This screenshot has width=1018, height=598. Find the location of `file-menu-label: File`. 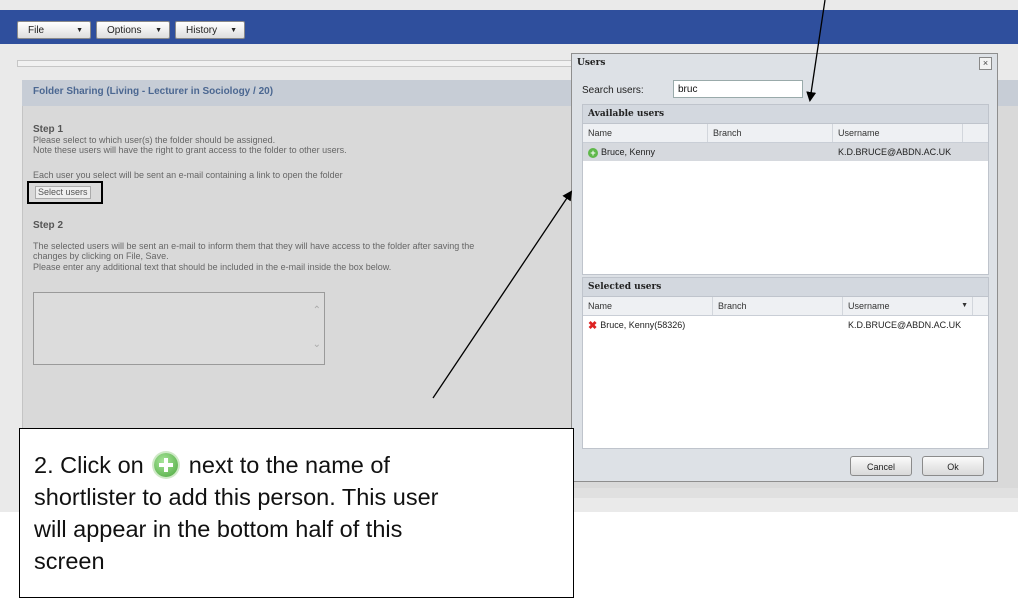

file-menu-label: File is located at coordinates (36, 30).